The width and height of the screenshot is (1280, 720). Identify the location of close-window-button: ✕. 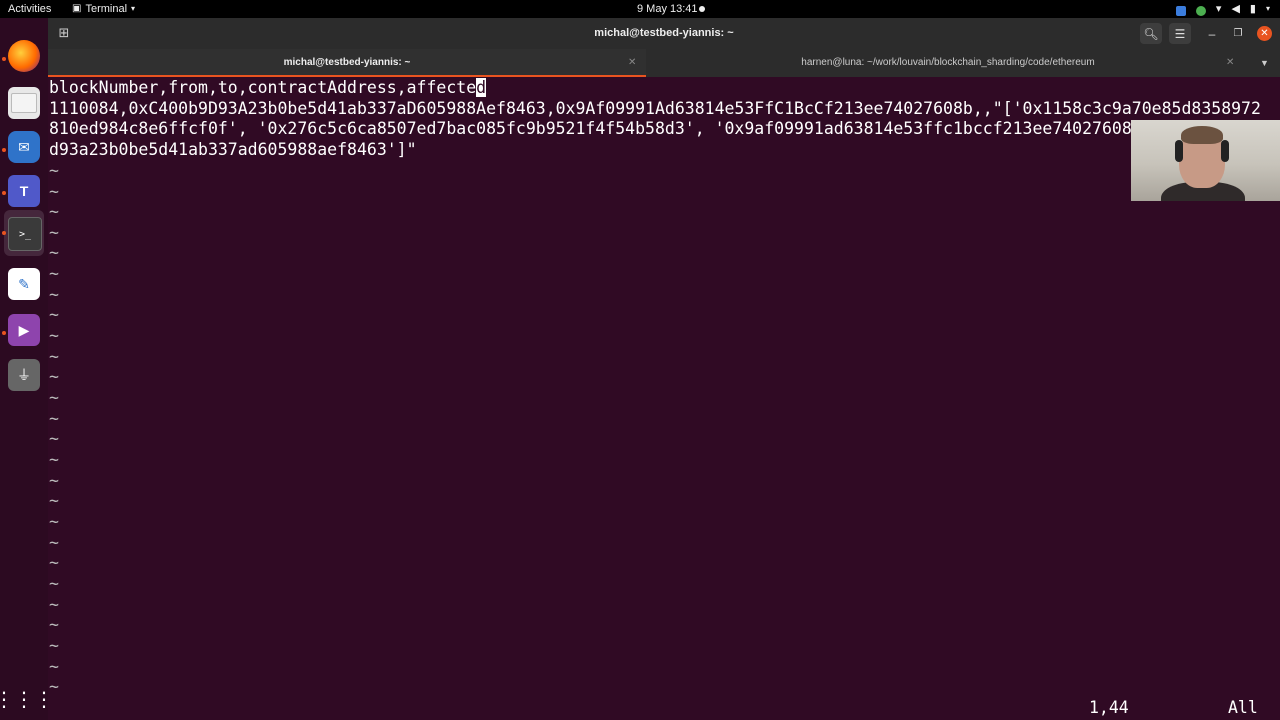
(1264, 33).